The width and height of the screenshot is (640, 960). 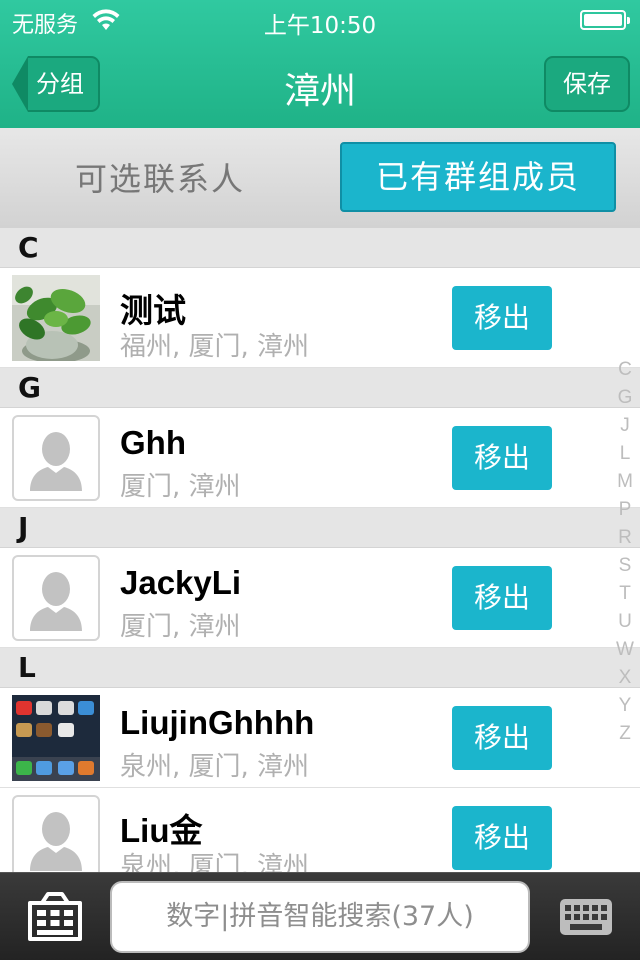 What do you see at coordinates (625, 622) in the screenshot?
I see `index-letter: U` at bounding box center [625, 622].